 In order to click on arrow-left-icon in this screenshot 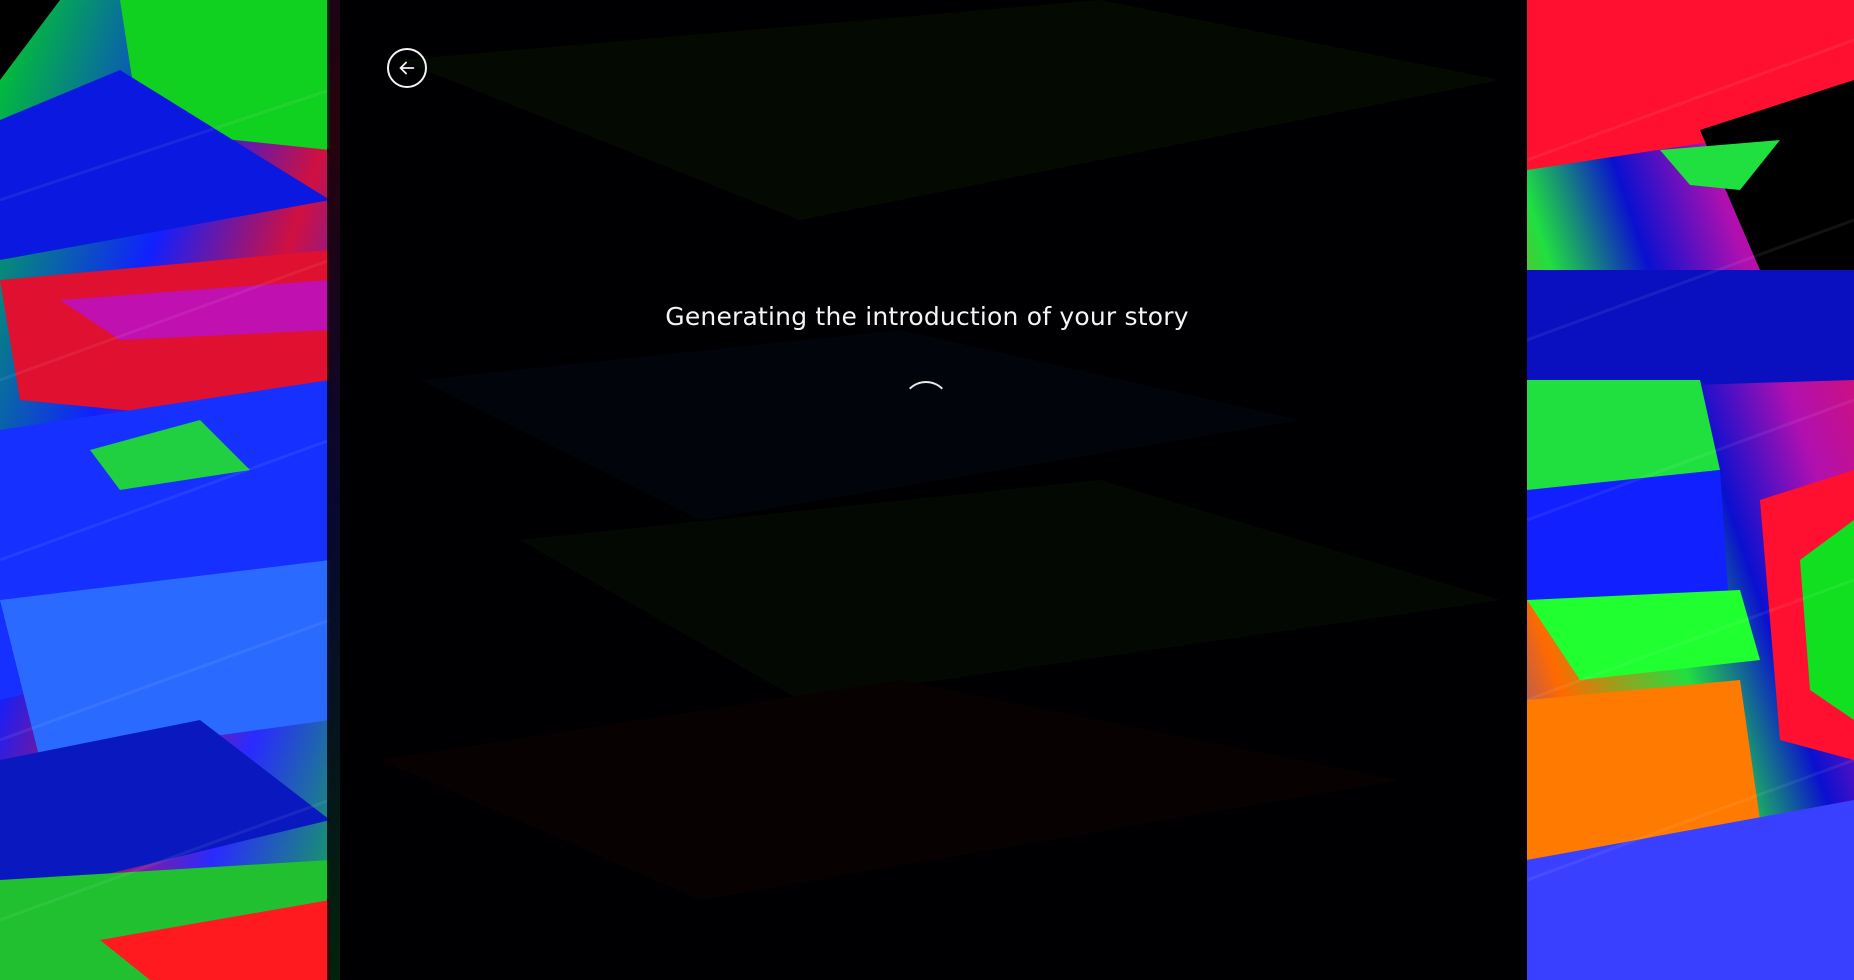, I will do `click(407, 68)`.